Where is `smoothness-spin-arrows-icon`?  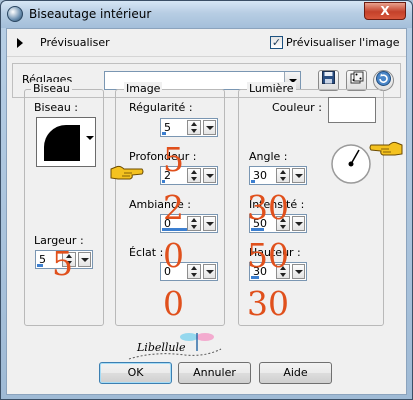 smoothness-spin-arrows-icon is located at coordinates (194, 127).